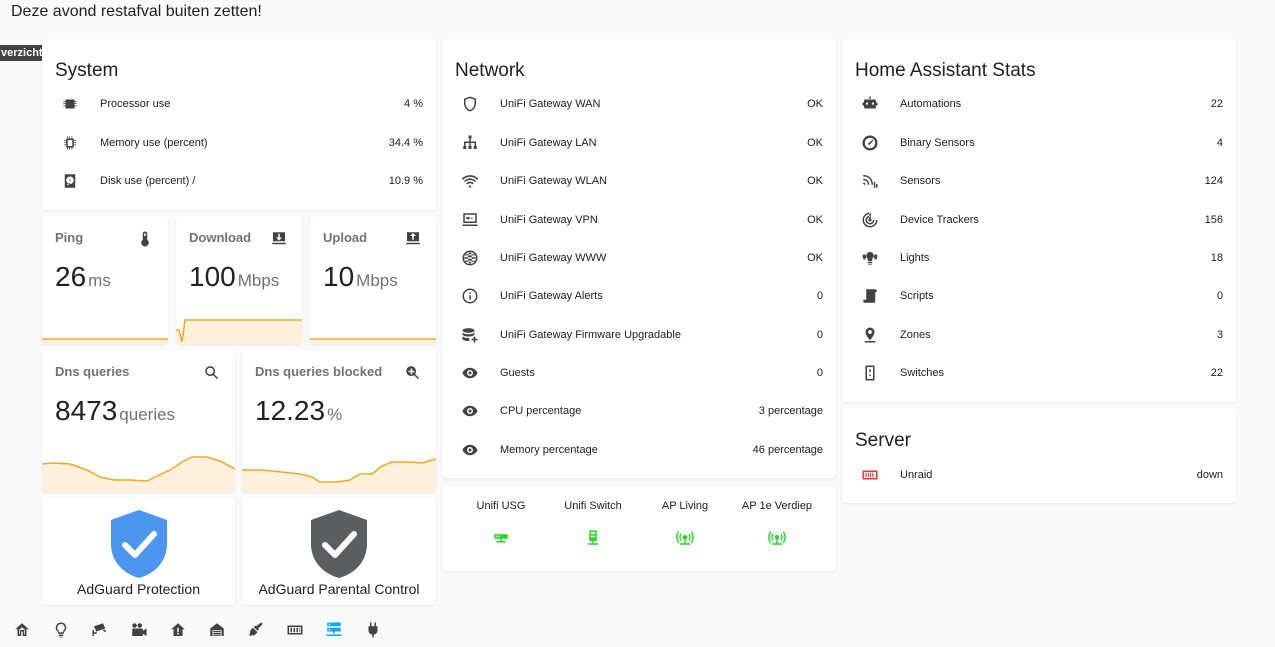 Image resolution: width=1275 pixels, height=647 pixels. Describe the element at coordinates (819, 335) in the screenshot. I see `network-row-value: 0` at that location.